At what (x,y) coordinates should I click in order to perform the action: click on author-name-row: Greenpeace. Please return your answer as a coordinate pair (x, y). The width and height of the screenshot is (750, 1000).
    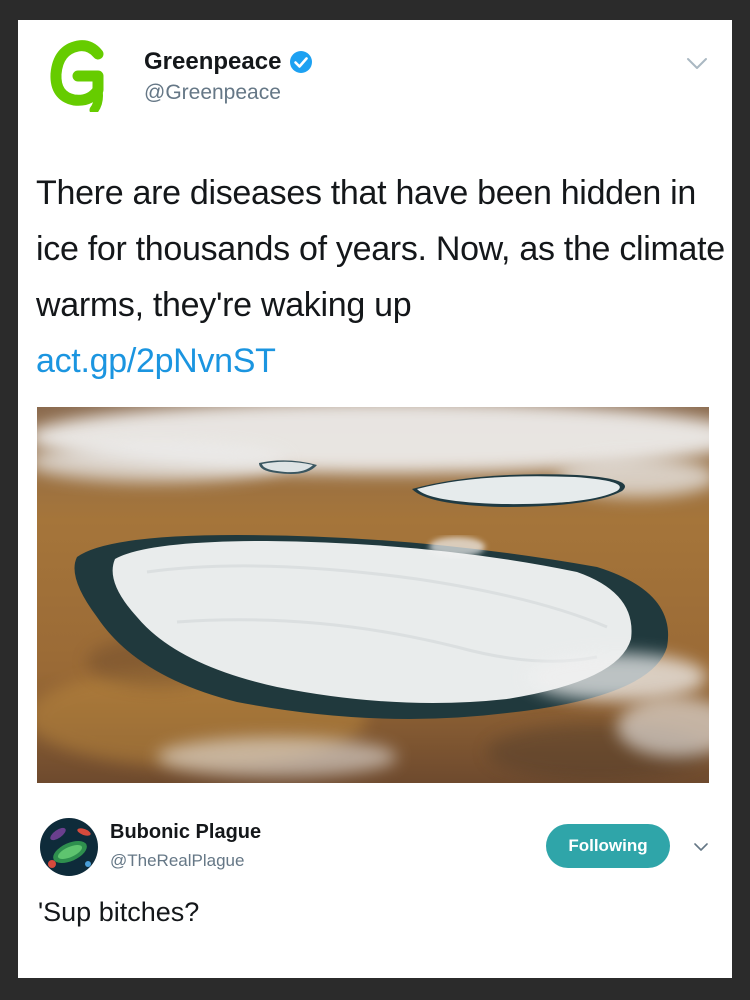
    Looking at the image, I should click on (228, 62).